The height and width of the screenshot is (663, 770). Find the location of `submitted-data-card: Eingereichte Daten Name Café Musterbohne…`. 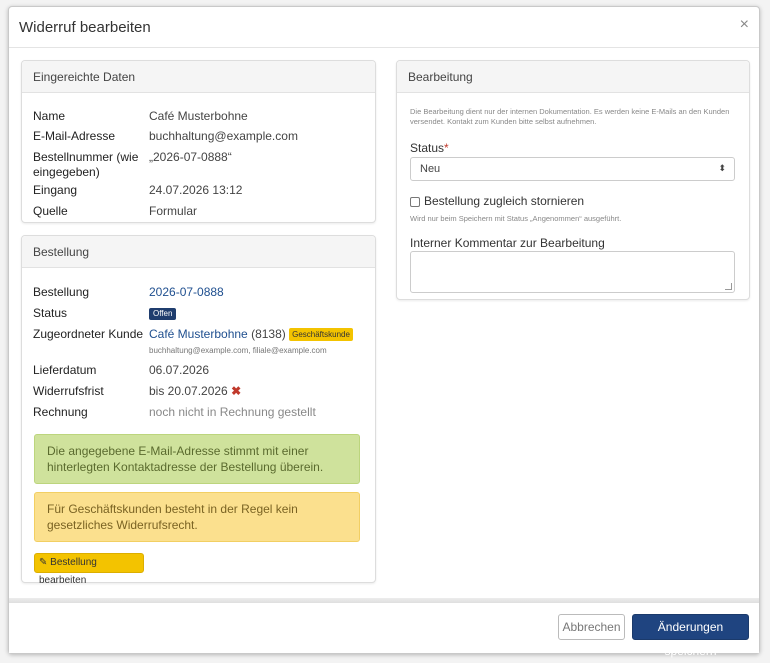

submitted-data-card: Eingereichte Daten Name Café Musterbohne… is located at coordinates (198, 141).